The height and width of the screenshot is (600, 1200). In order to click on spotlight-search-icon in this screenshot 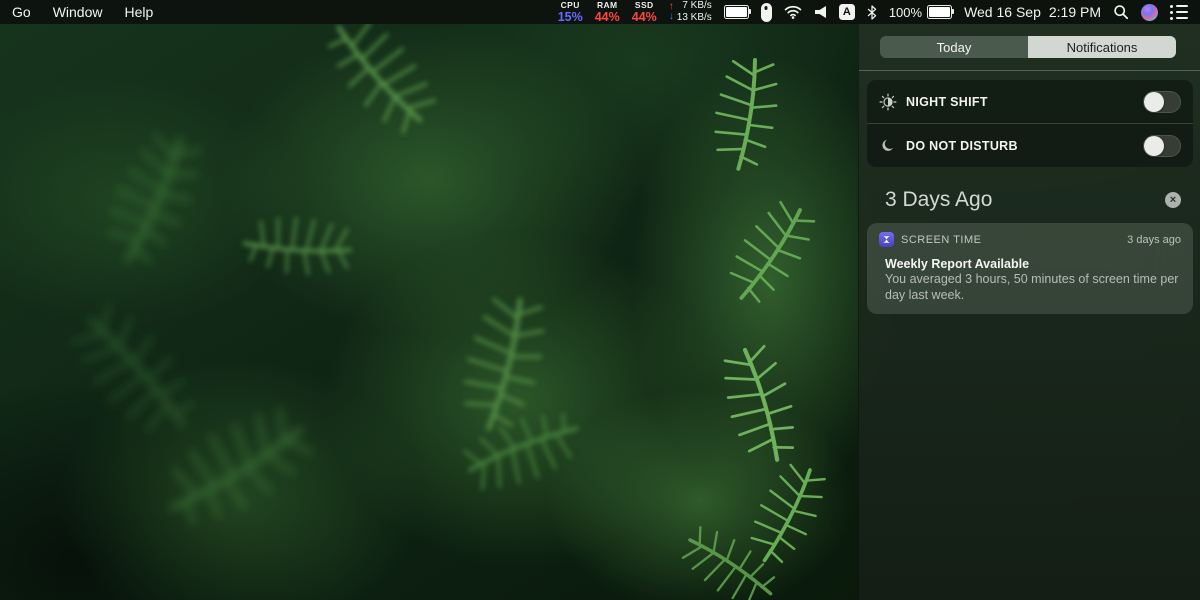, I will do `click(1121, 12)`.